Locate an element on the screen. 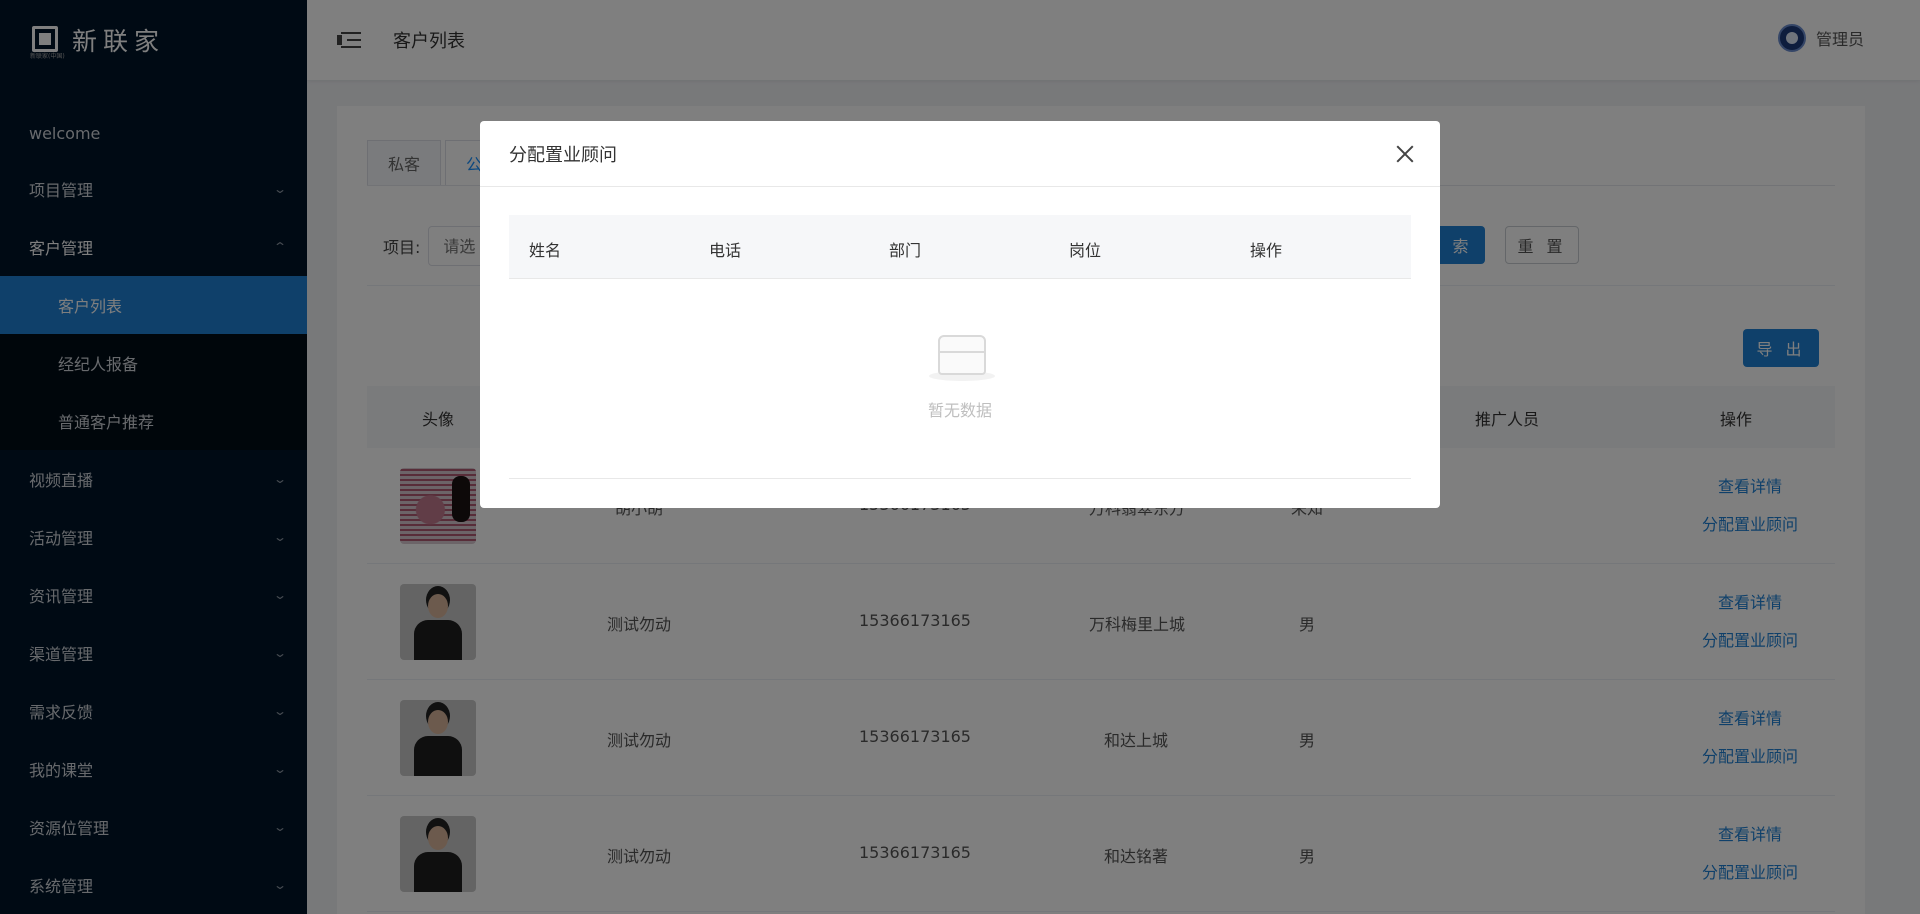 Image resolution: width=1920 pixels, height=914 pixels. col-department: 部门 is located at coordinates (905, 250).